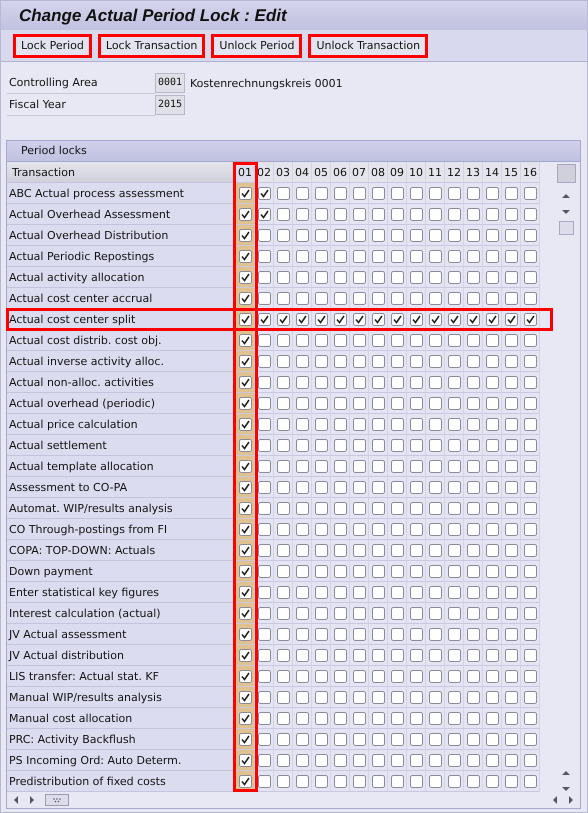 The image size is (588, 813). Describe the element at coordinates (121, 445) in the screenshot. I see `table-cell: Actual settlement` at that location.